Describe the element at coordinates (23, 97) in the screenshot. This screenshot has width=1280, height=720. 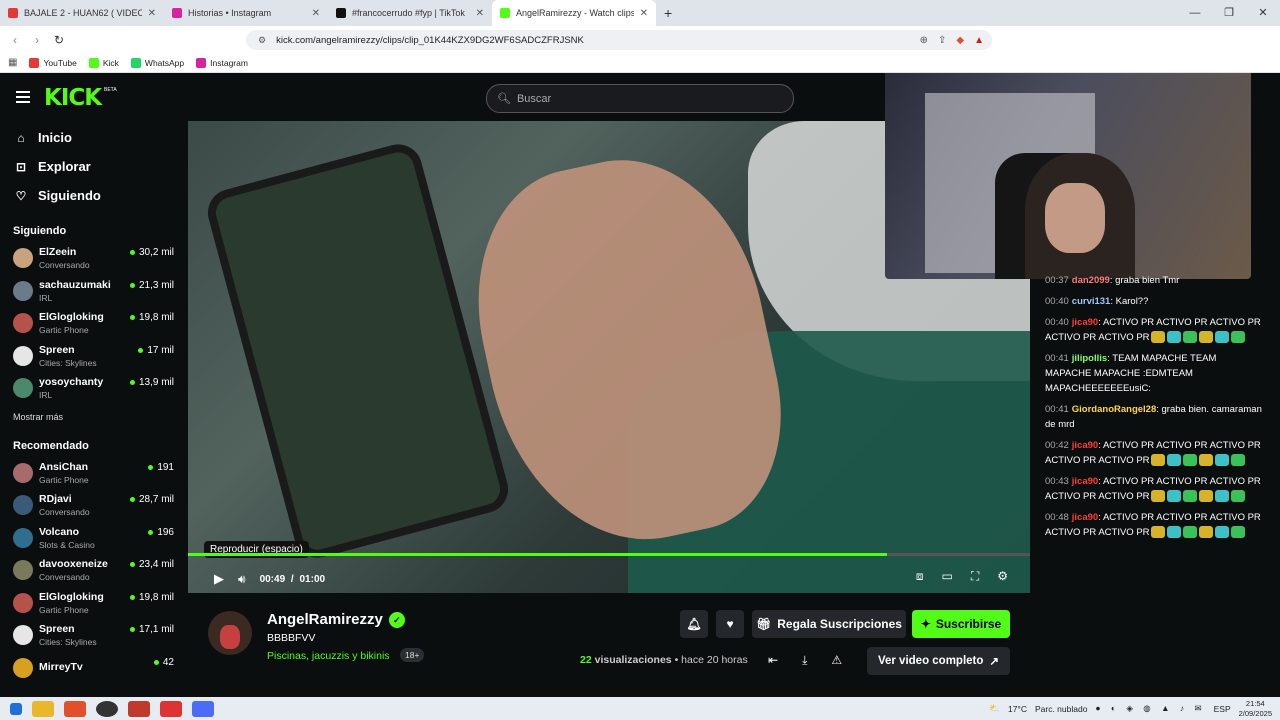
I see `hamburger-menu-icon` at that location.